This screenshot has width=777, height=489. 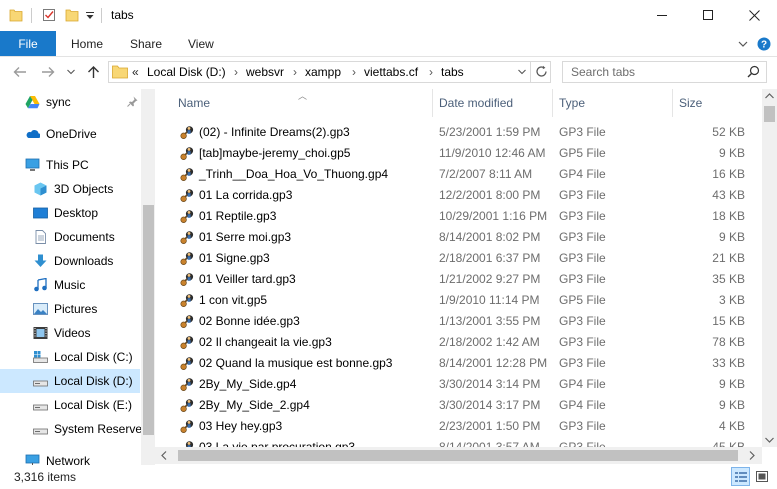 What do you see at coordinates (490, 195) in the screenshot?
I see `file-date-modified: 12/2/2001 8:00 PM` at bounding box center [490, 195].